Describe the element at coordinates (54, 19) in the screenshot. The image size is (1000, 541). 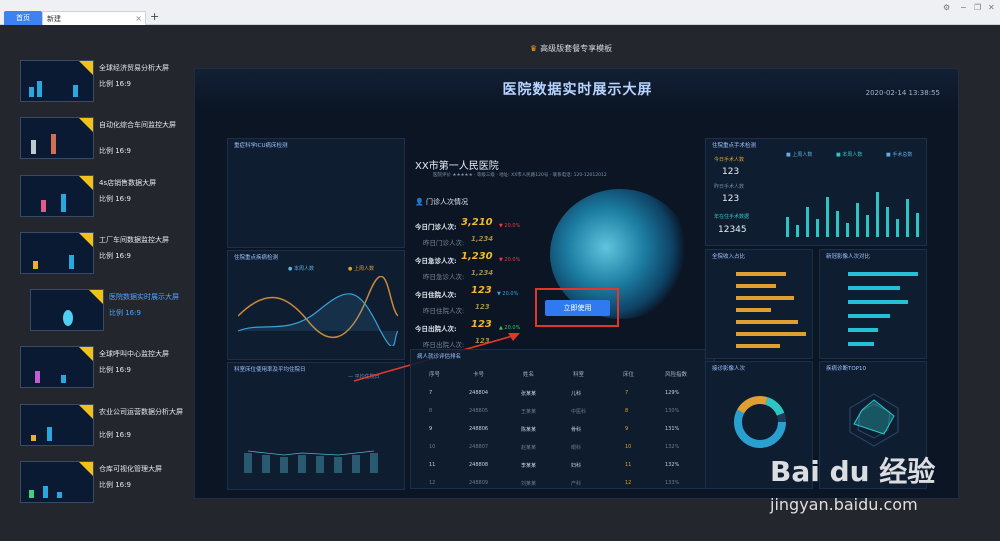
I see `tab-new-label: 新建` at that location.